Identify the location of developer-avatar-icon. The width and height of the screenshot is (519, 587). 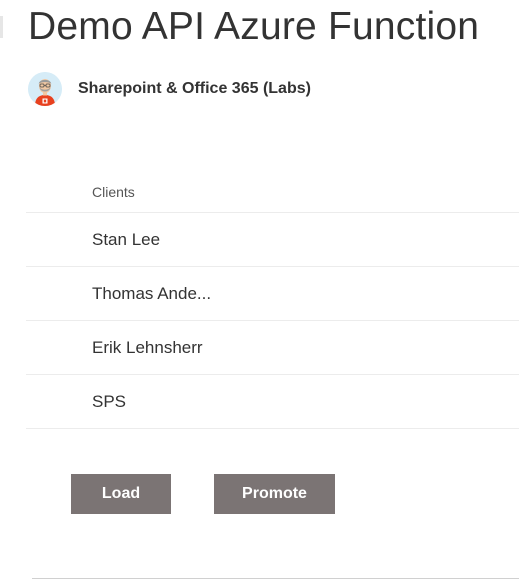
(45, 89).